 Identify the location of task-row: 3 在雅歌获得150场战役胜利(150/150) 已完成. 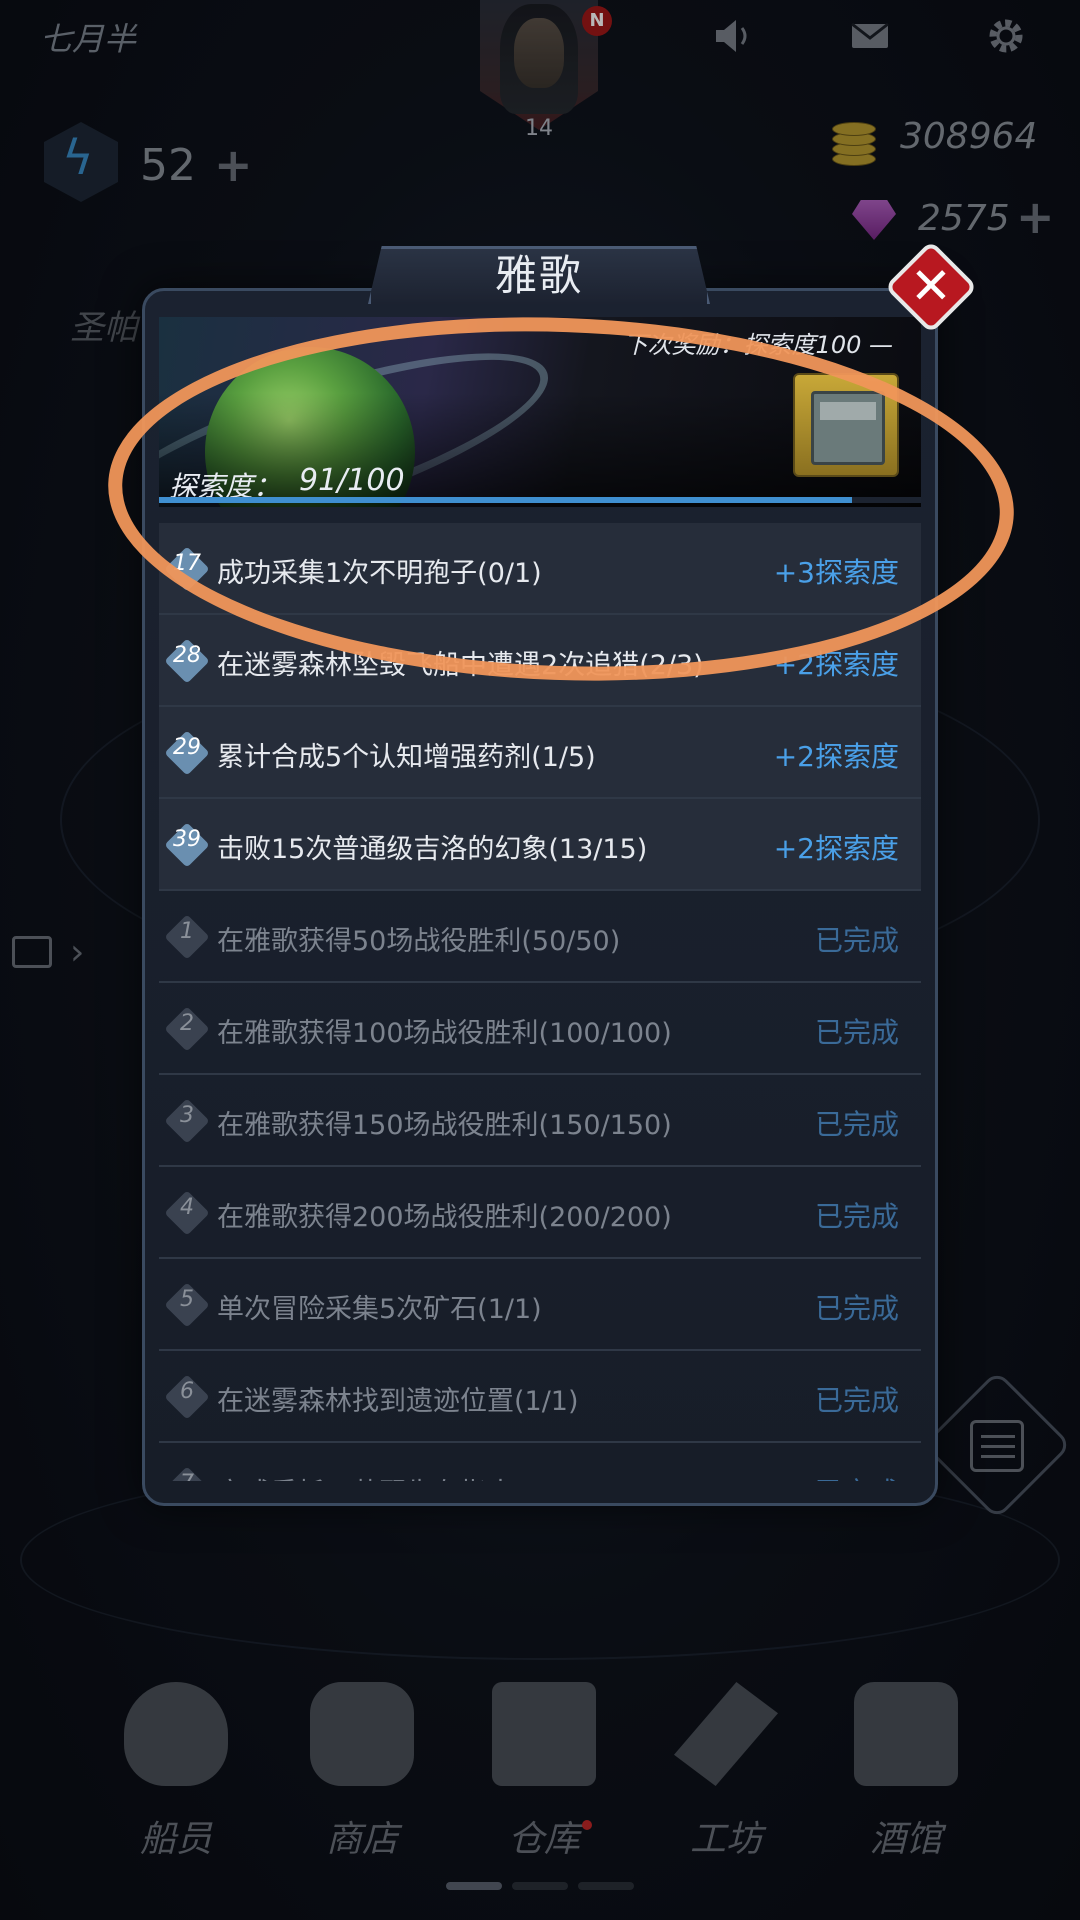
(540, 1121).